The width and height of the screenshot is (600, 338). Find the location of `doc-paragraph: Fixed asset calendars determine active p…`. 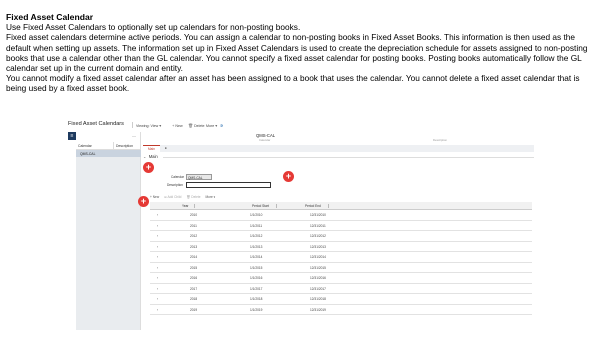

doc-paragraph: Fixed asset calendars determine active p… is located at coordinates (297, 53).